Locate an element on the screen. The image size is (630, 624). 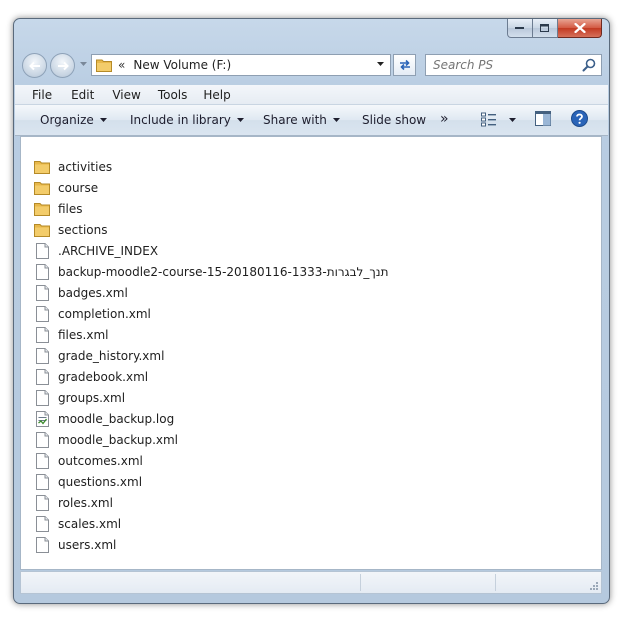
slide-show-label: Slide show is located at coordinates (394, 120).